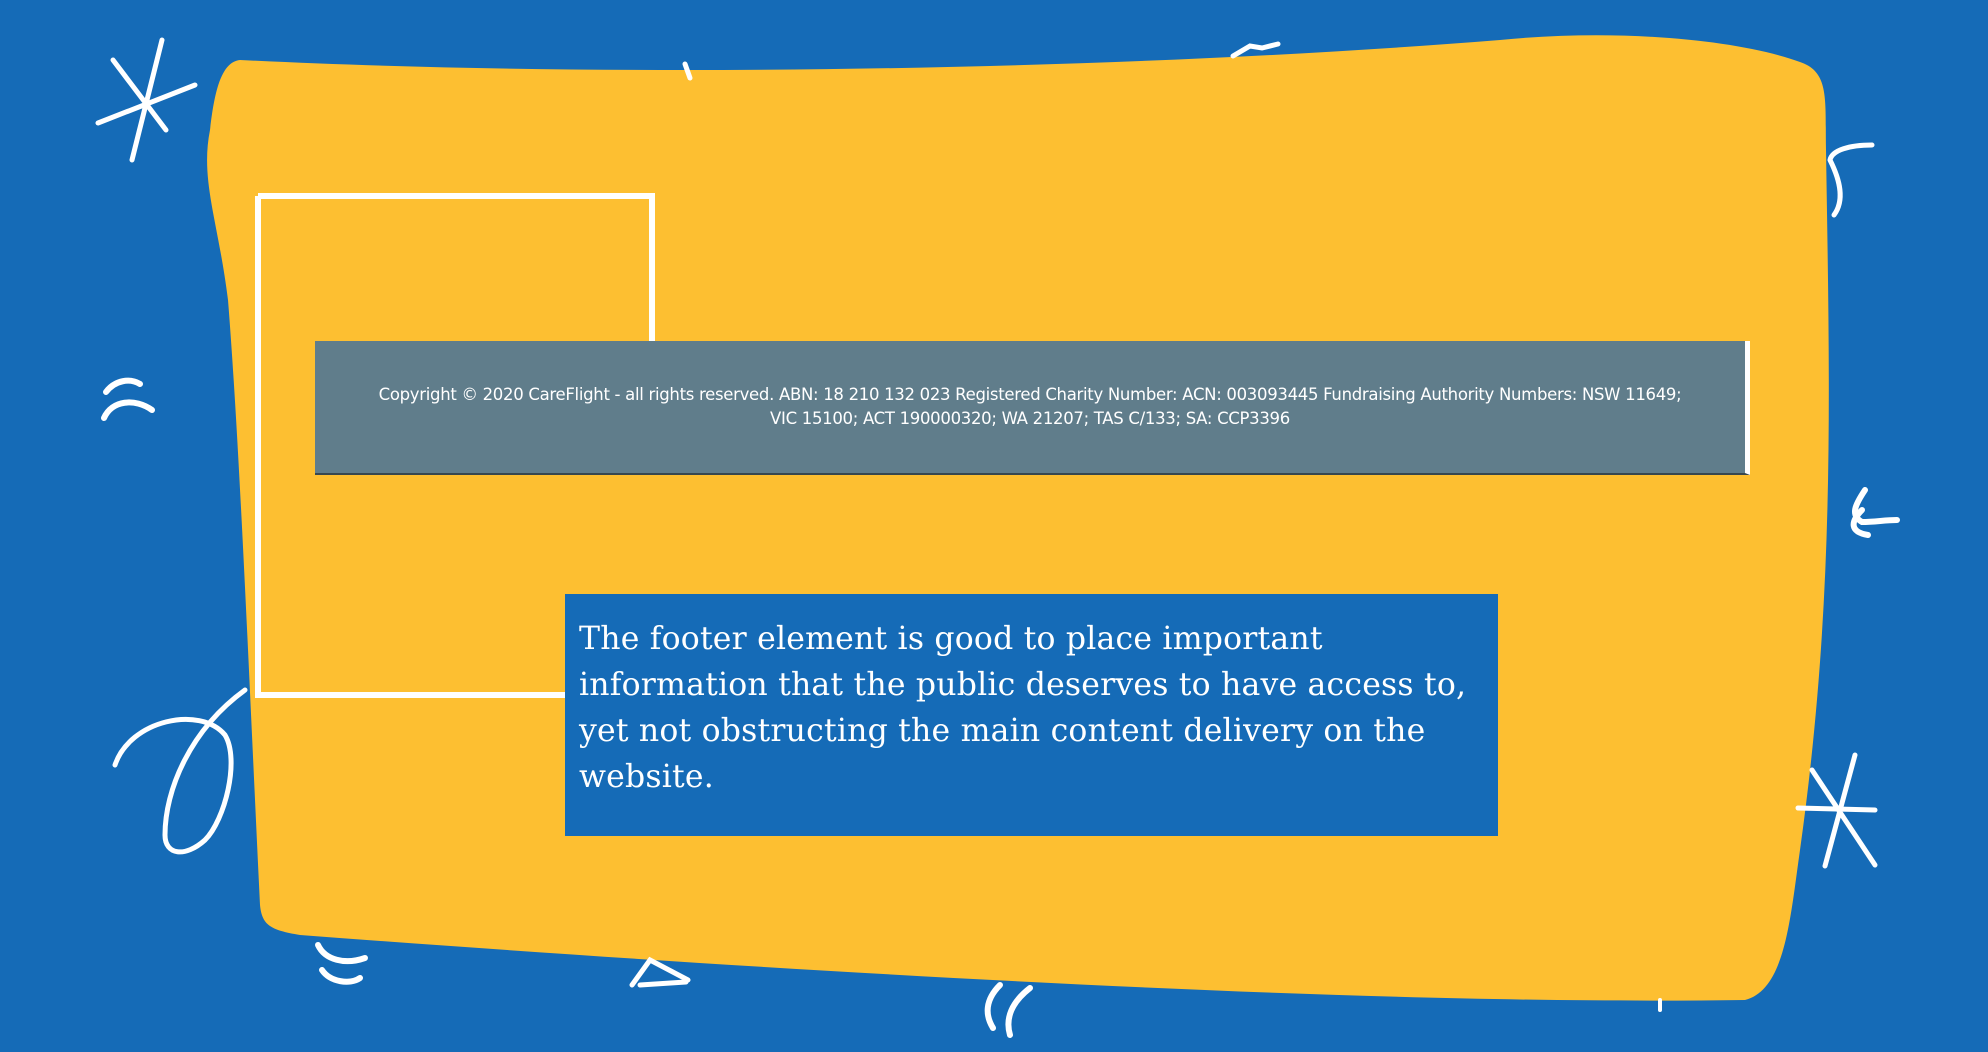 The width and height of the screenshot is (1988, 1052). What do you see at coordinates (1875, 512) in the screenshot?
I see `curl-doodle-right` at bounding box center [1875, 512].